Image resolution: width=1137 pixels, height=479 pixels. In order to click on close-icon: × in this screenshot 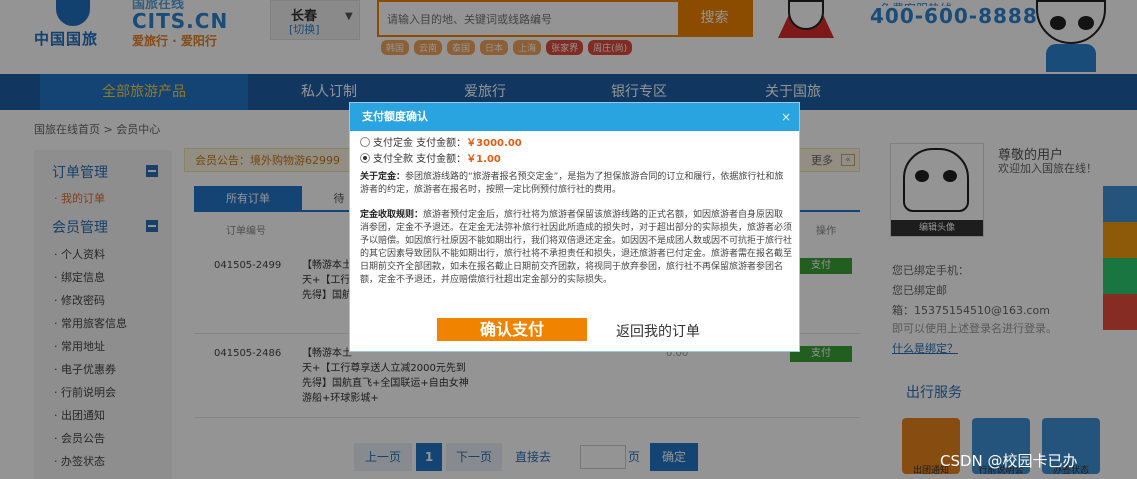, I will do `click(786, 117)`.